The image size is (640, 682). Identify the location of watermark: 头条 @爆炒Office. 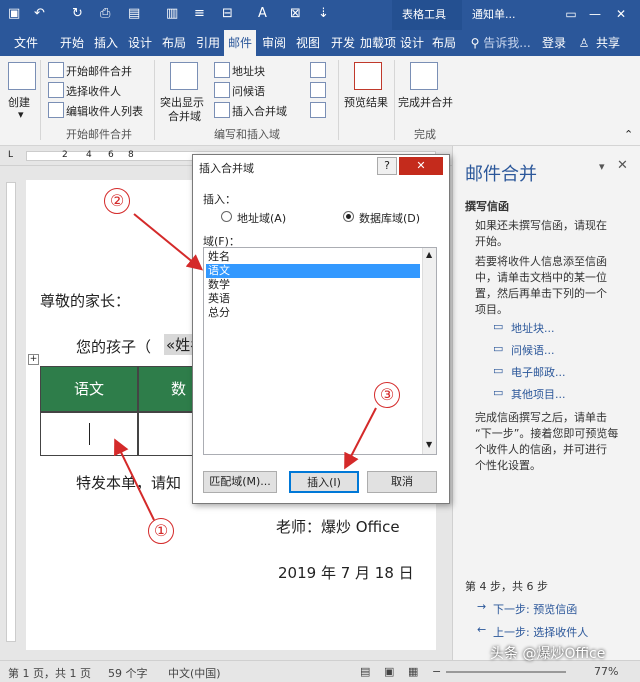
(548, 654).